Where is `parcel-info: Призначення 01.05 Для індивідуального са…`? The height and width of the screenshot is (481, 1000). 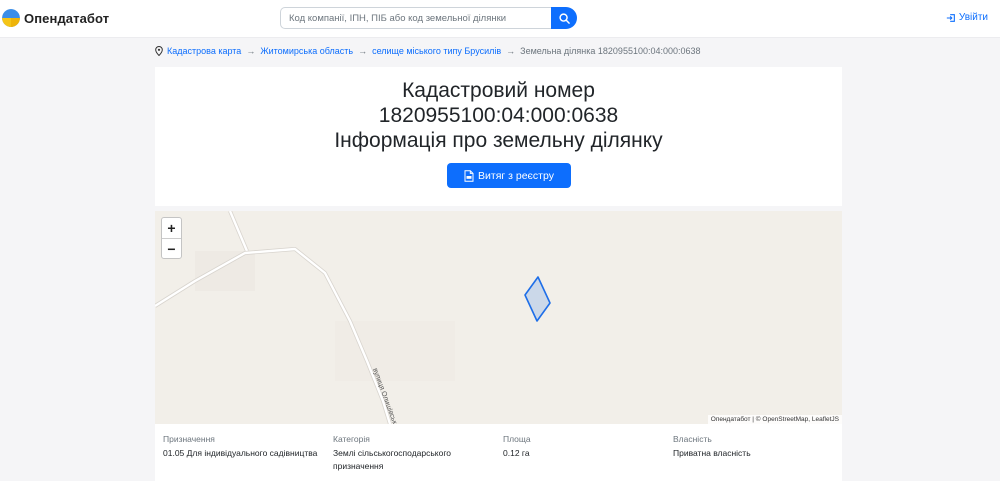 parcel-info: Призначення 01.05 Для індивідуального са… is located at coordinates (498, 452).